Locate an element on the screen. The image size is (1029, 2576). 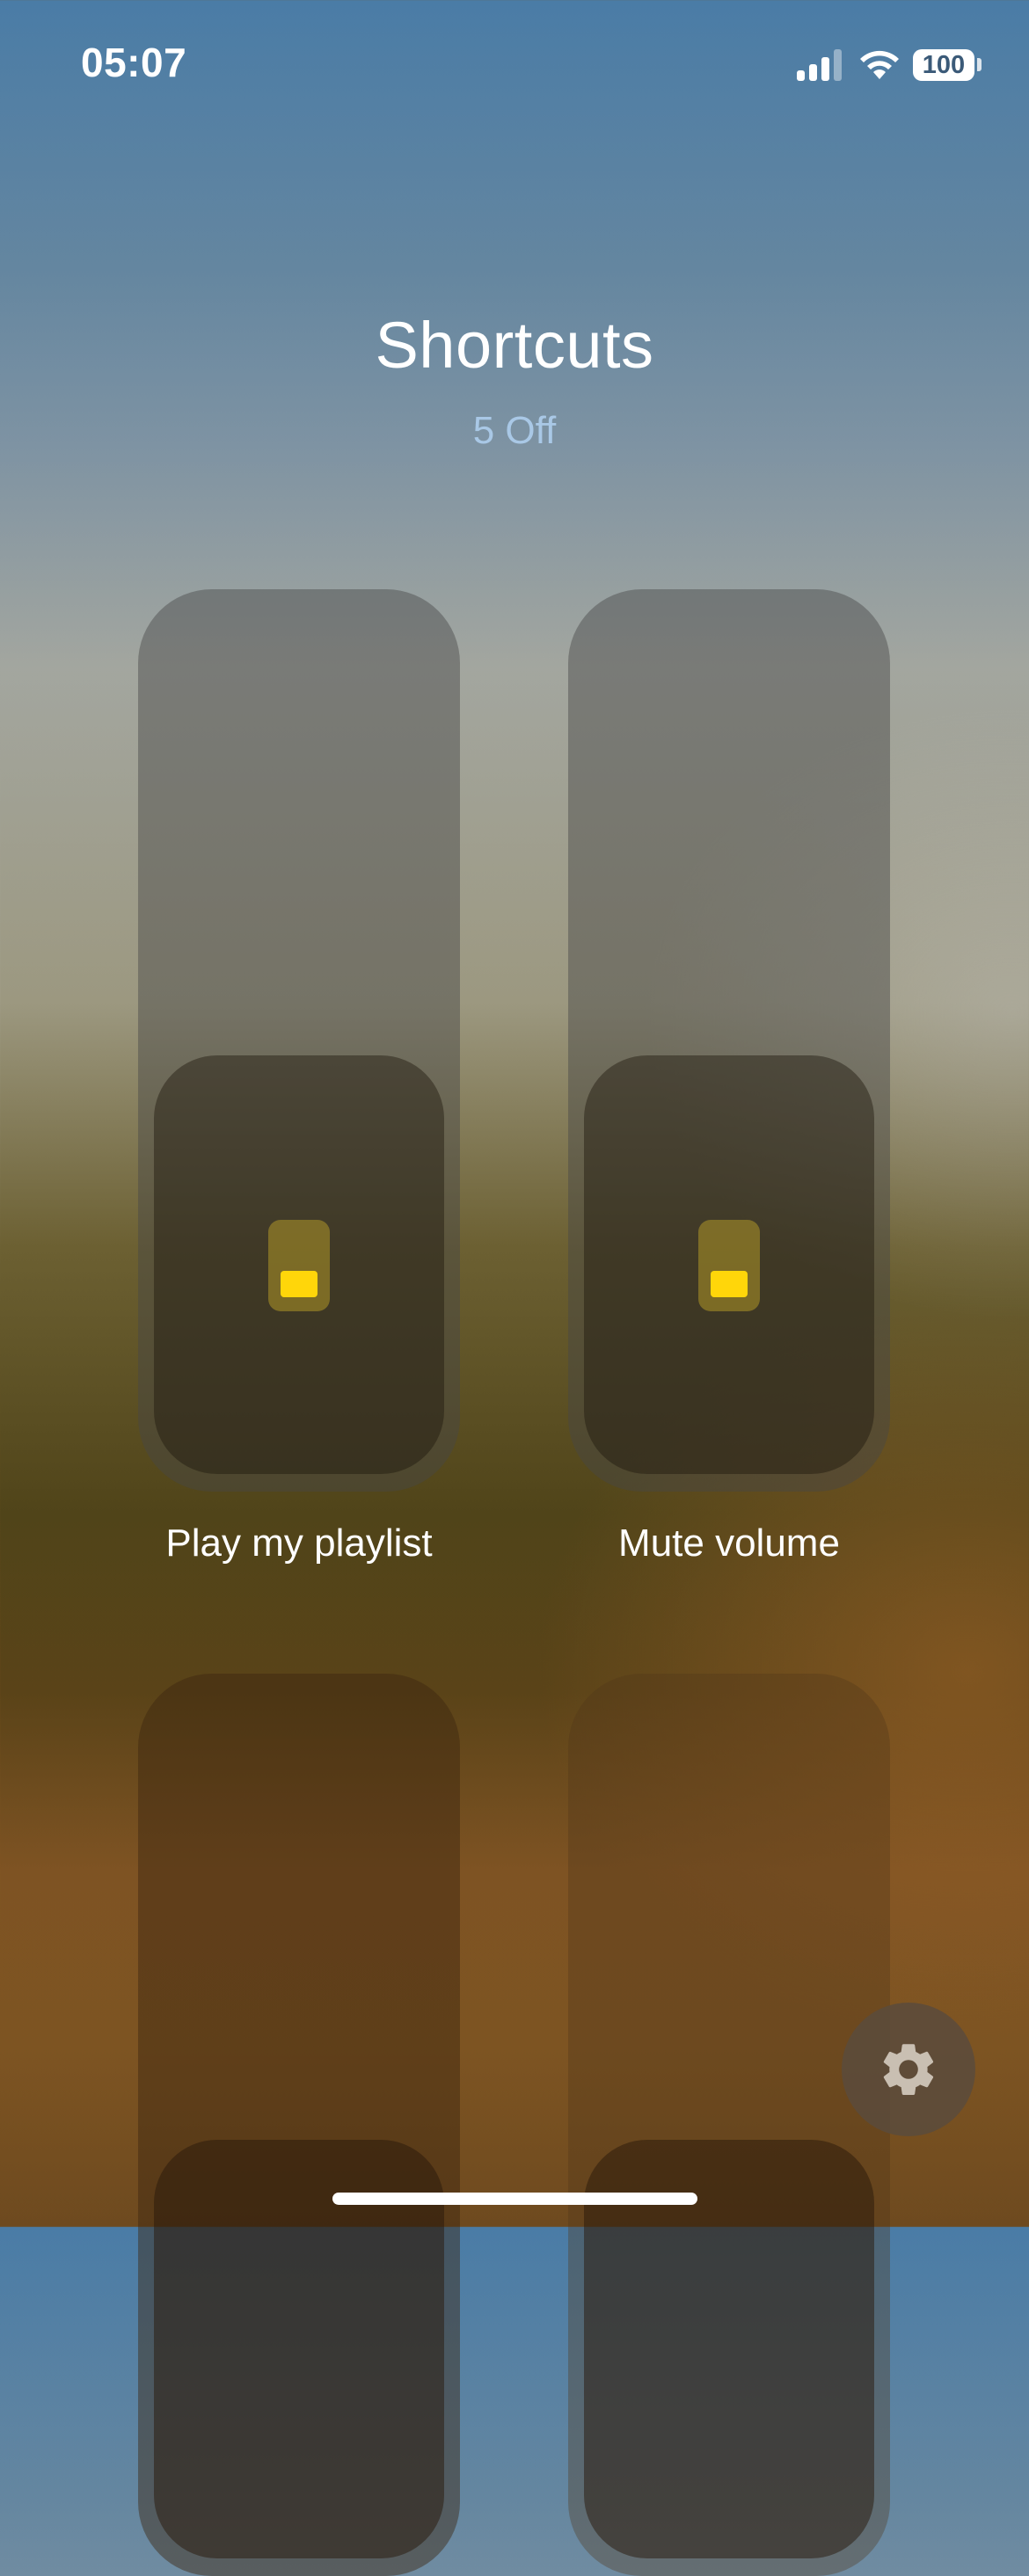
battery-nub is located at coordinates (979, 64).